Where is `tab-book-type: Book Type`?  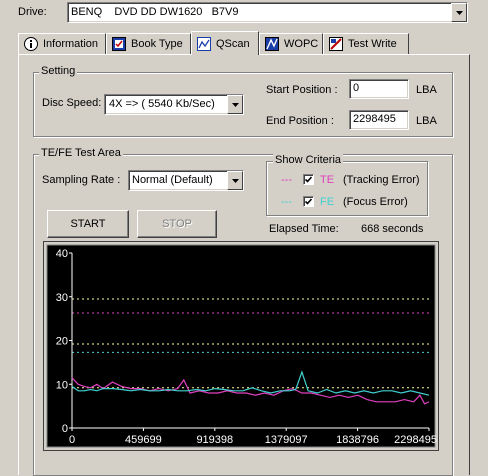
tab-book-type: Book Type is located at coordinates (148, 43).